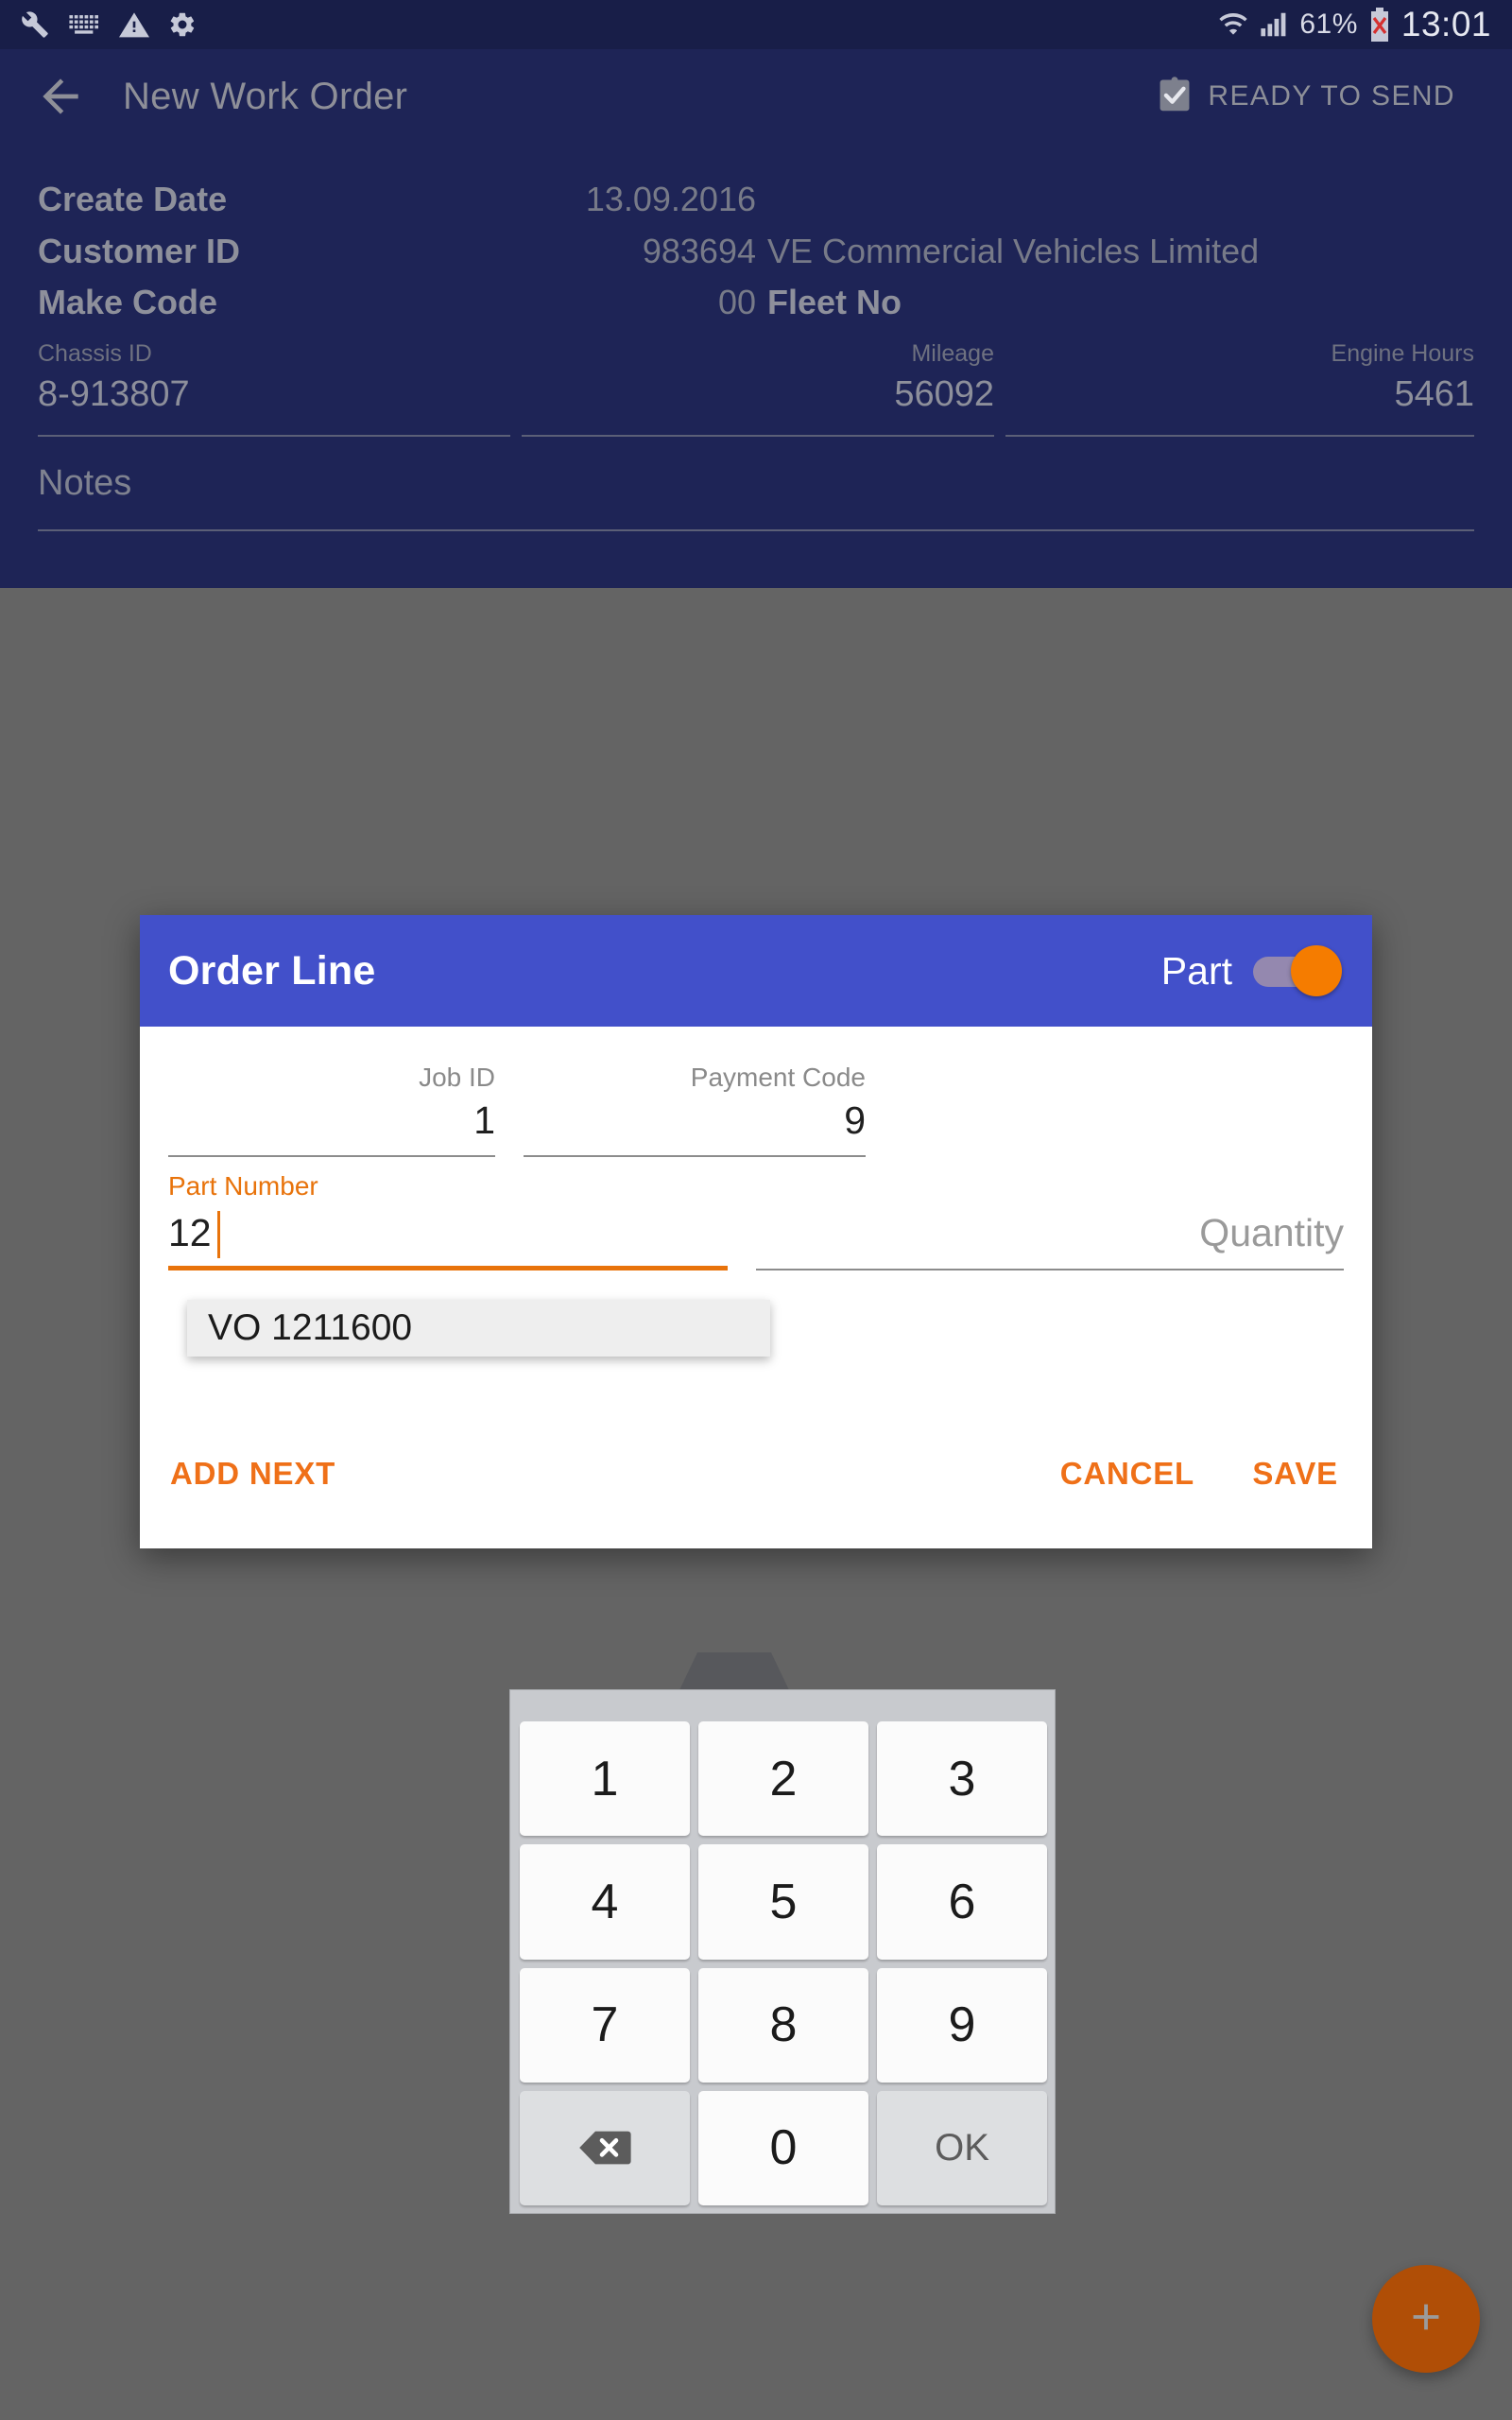 This screenshot has width=1512, height=2420. I want to click on toggle-thumb, so click(1316, 970).